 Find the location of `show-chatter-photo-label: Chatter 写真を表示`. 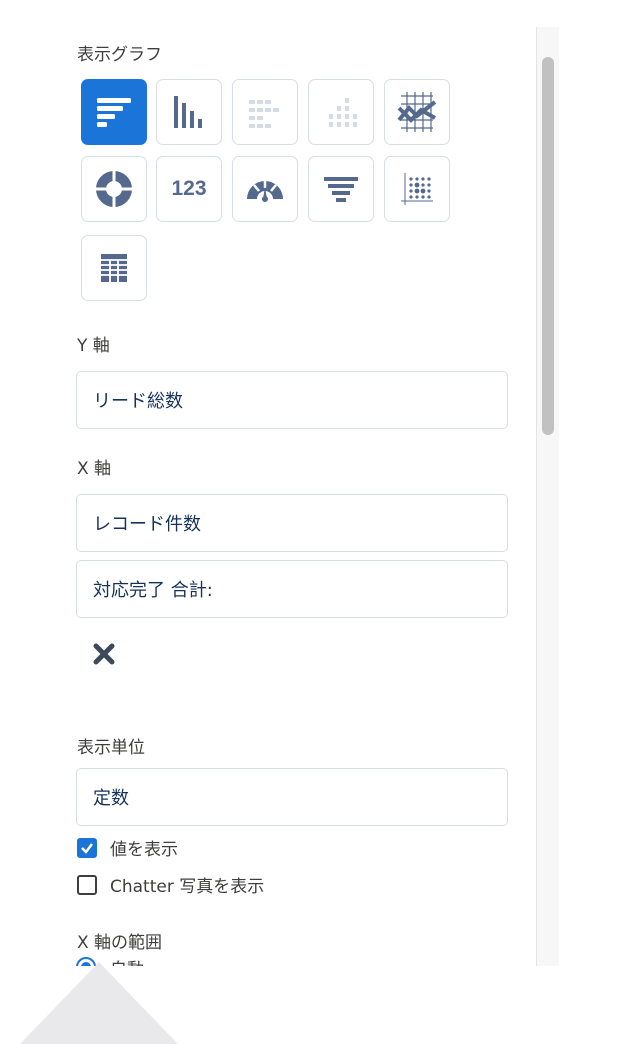

show-chatter-photo-label: Chatter 写真を表示 is located at coordinates (187, 887).